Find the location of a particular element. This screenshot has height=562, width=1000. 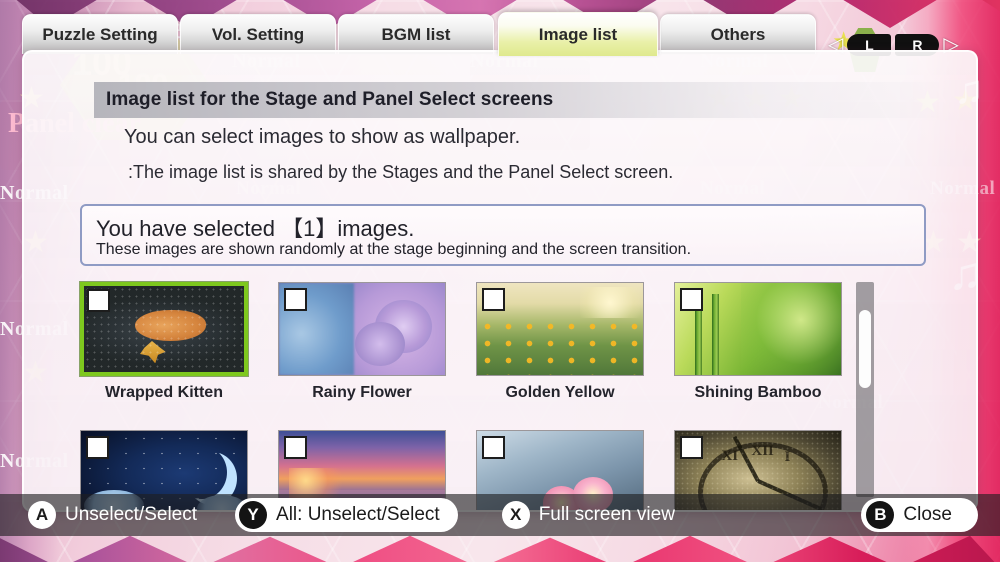

action-close: B Close is located at coordinates (919, 515).